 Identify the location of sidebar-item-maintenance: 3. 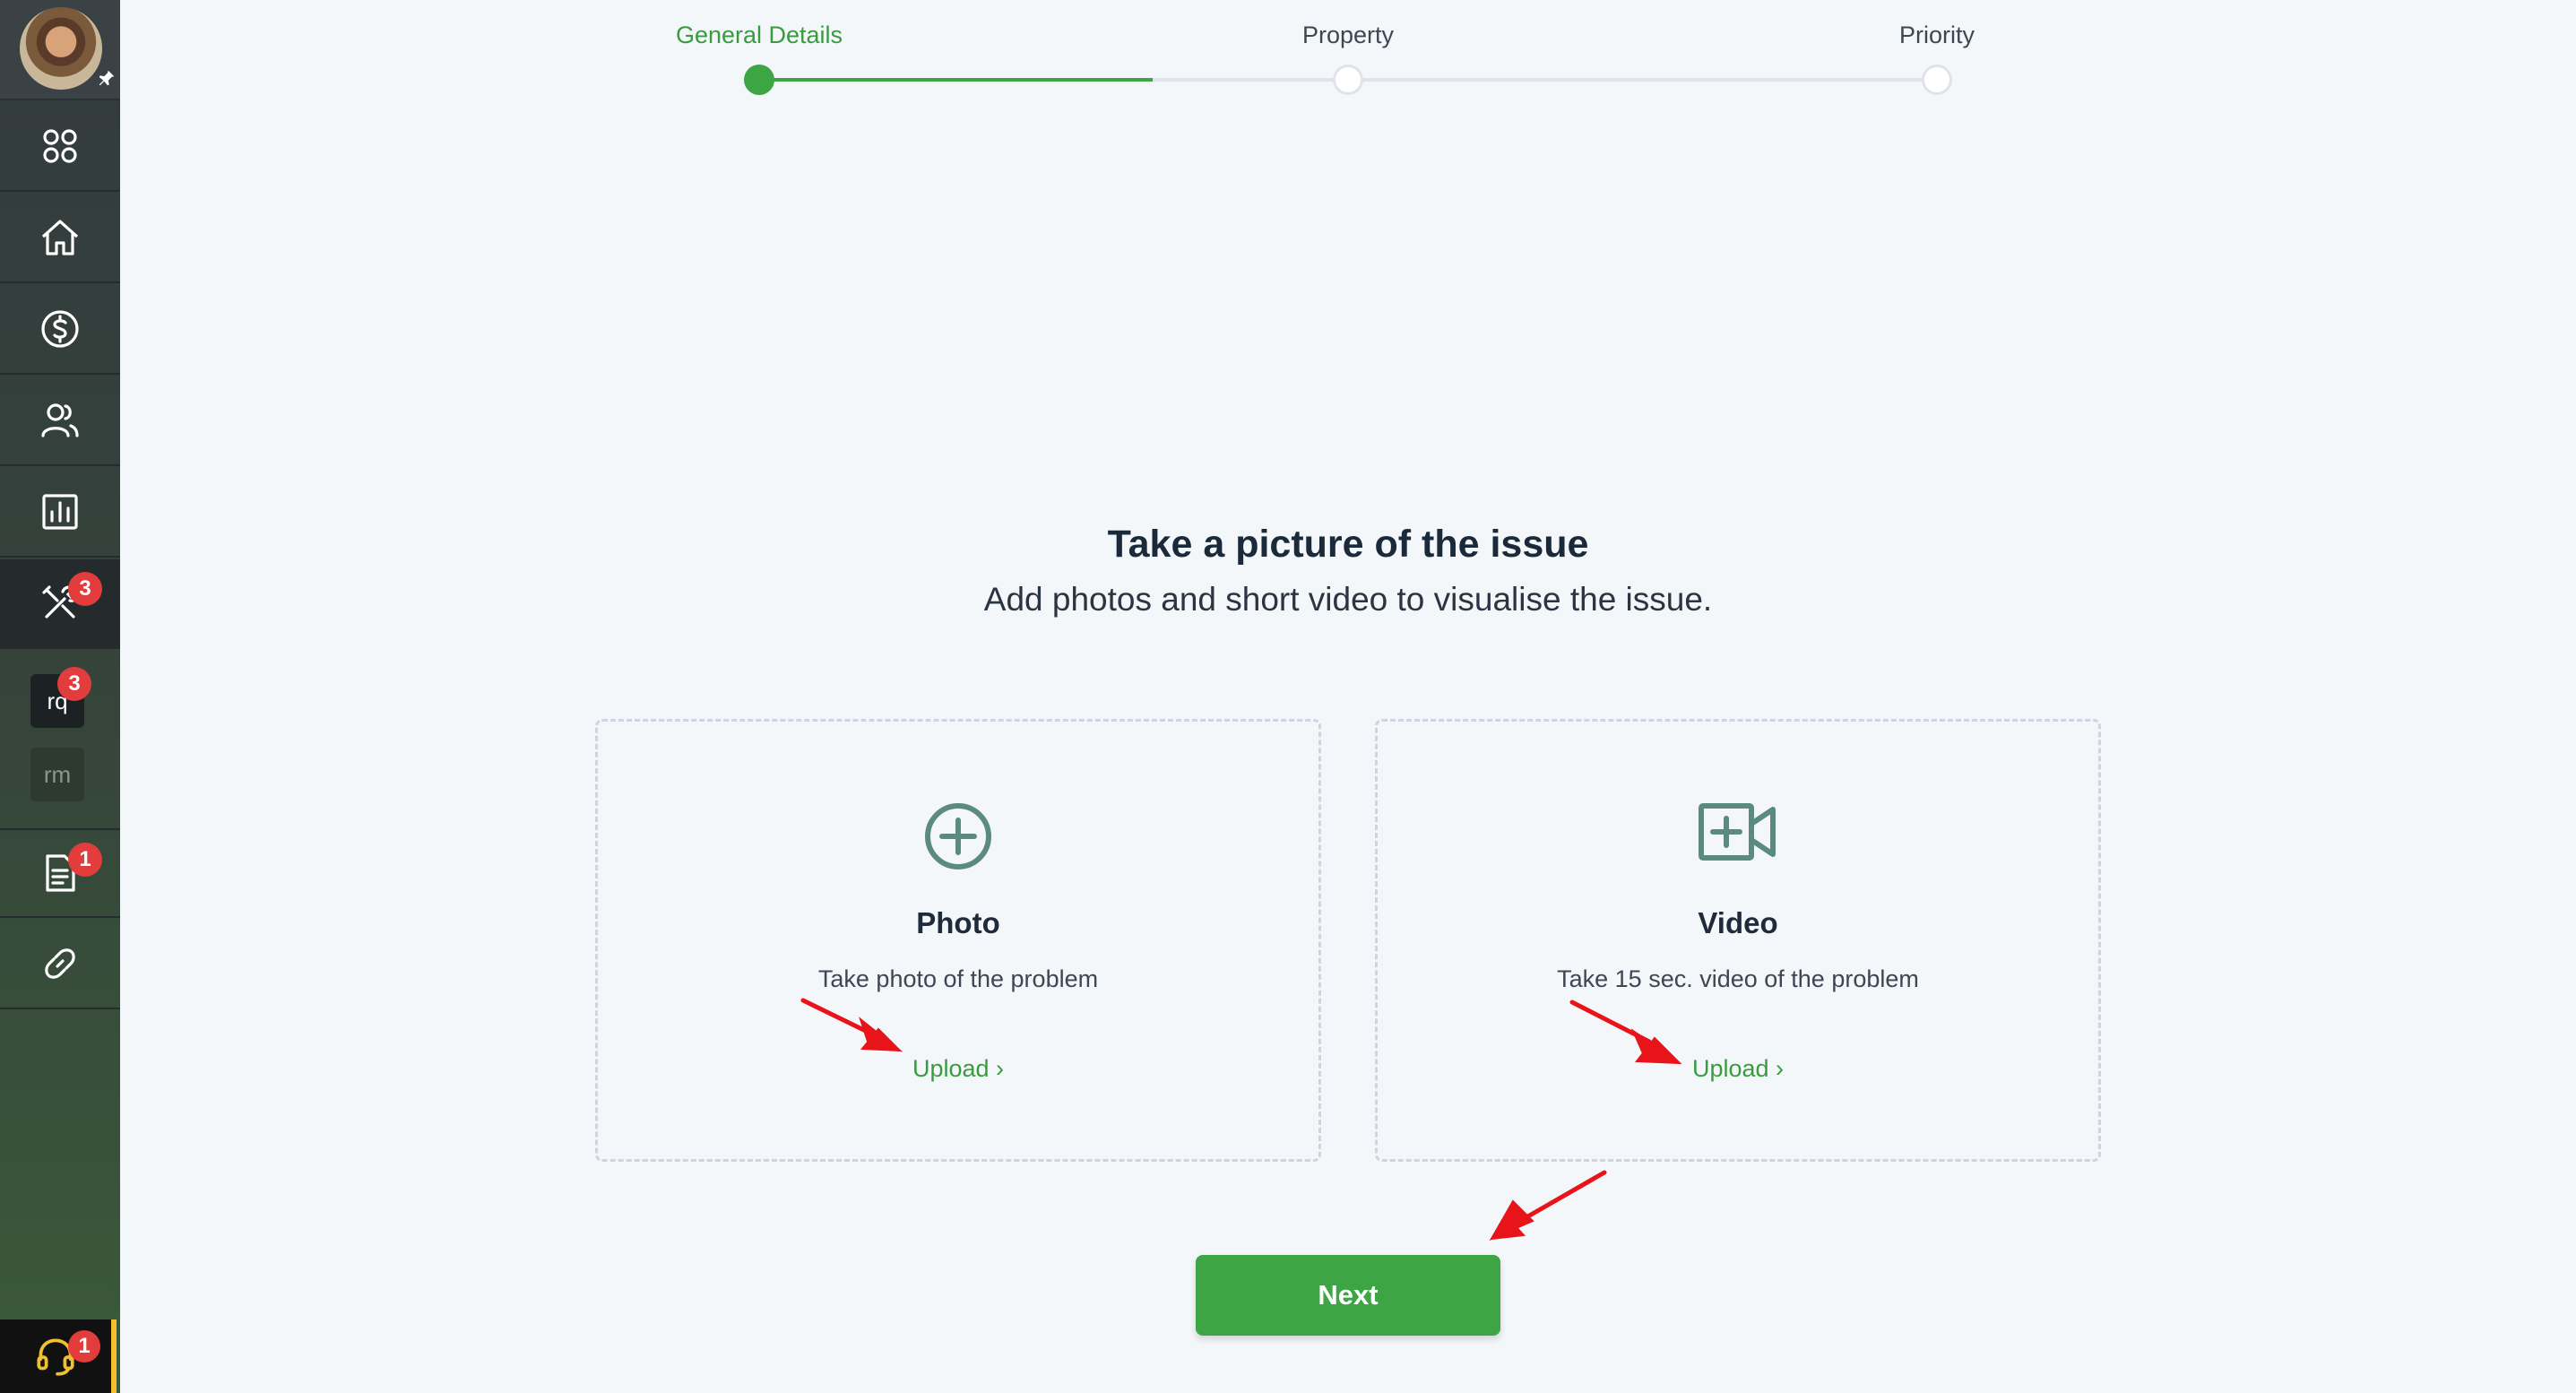
(60, 604).